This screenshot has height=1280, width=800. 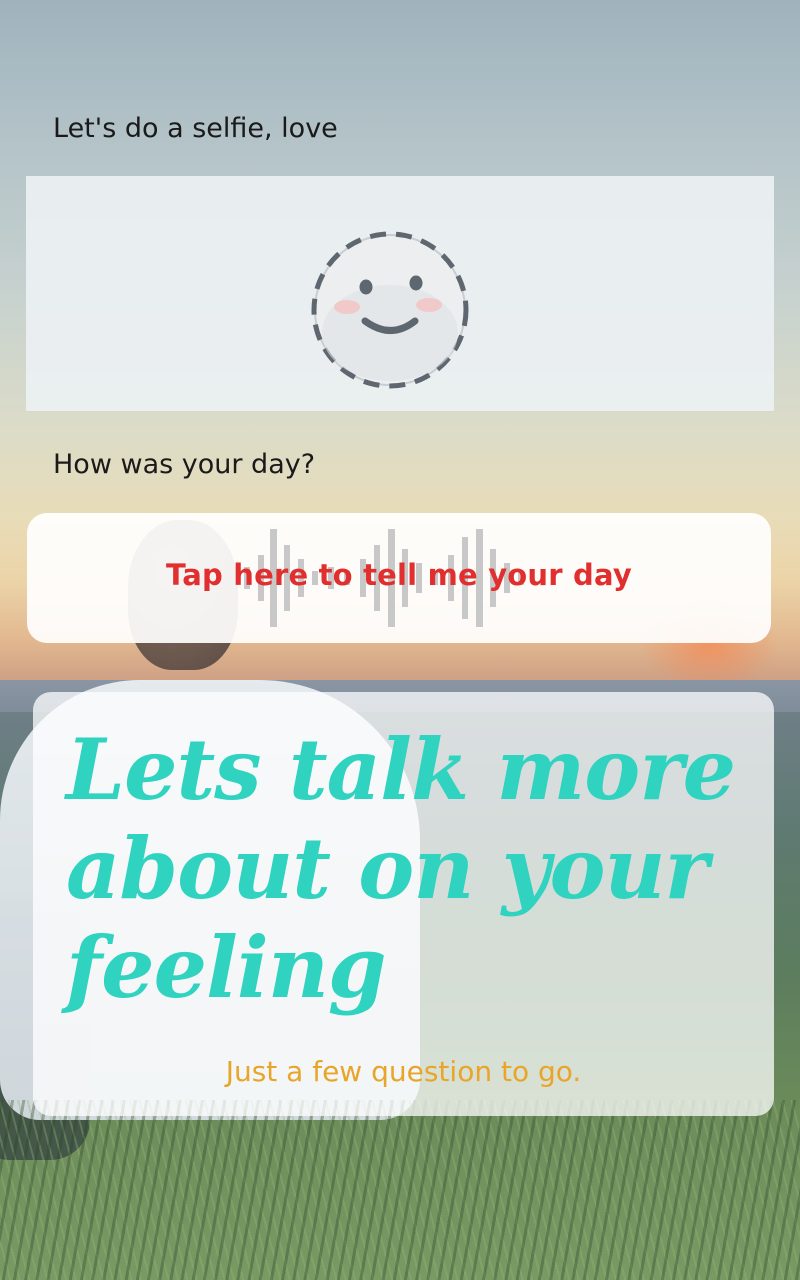 I want to click on grass-blades, so click(x=400, y=1190).